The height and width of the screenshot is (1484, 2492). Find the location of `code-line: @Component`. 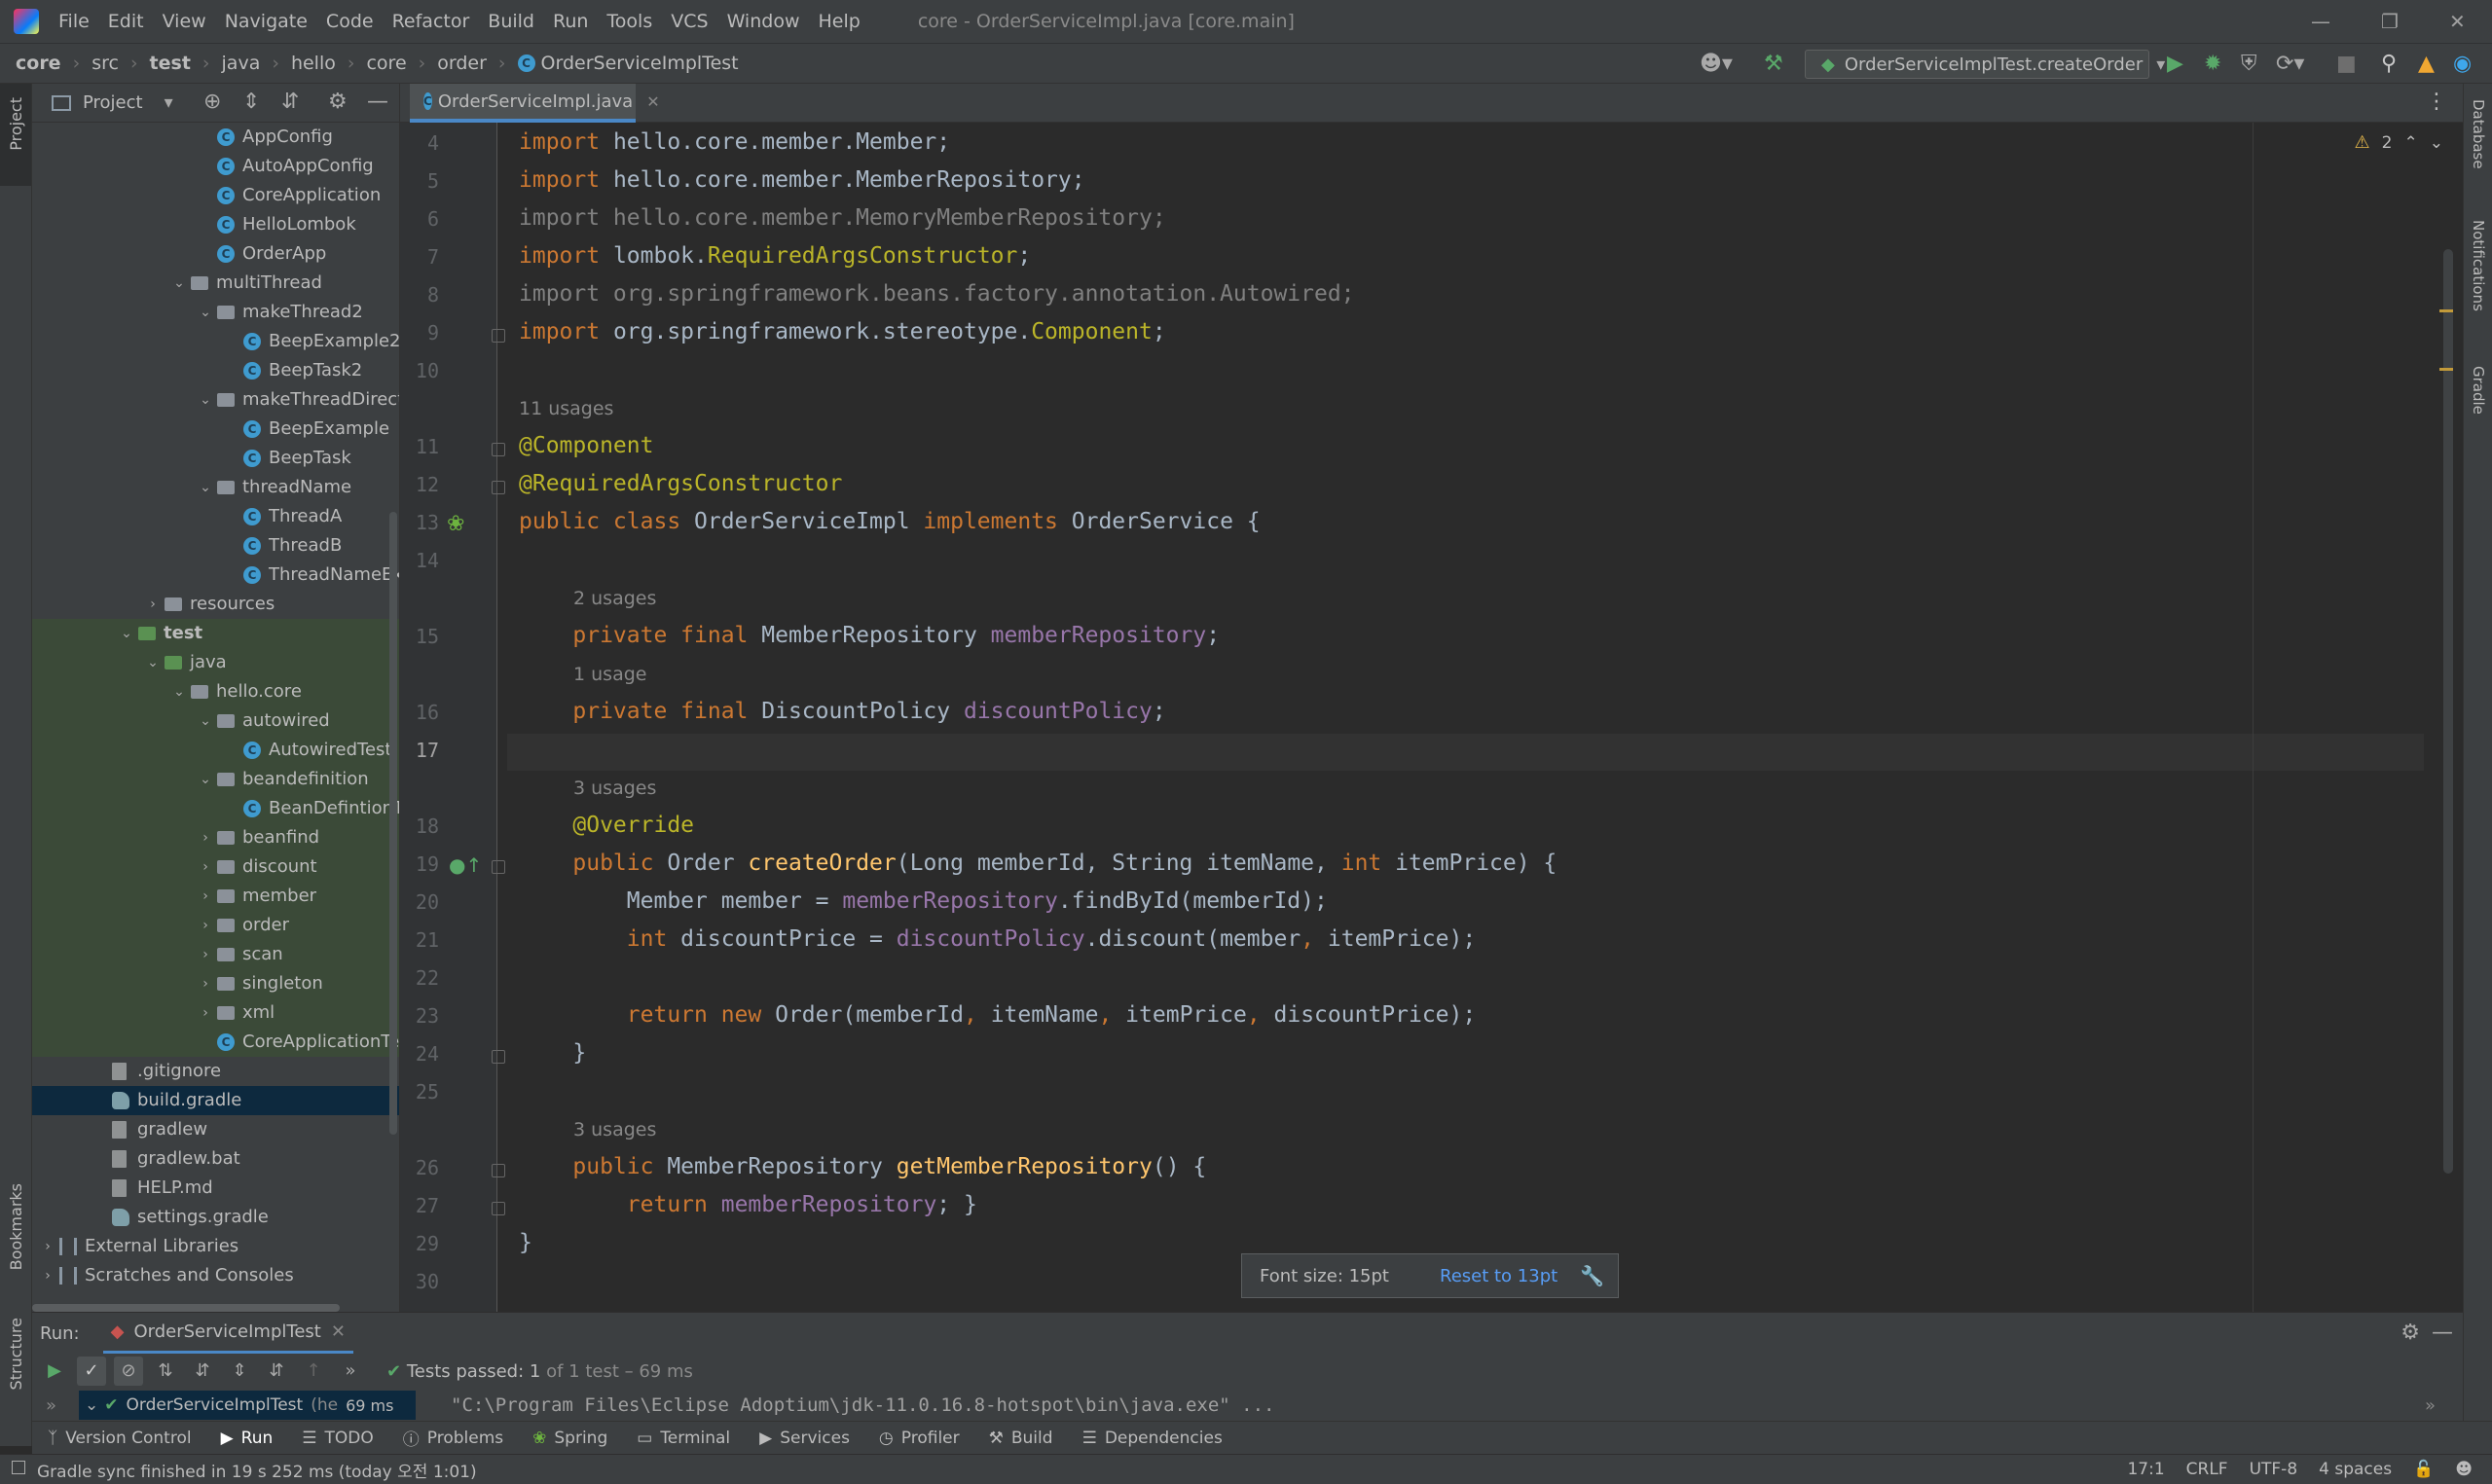

code-line: @Component is located at coordinates (586, 446).